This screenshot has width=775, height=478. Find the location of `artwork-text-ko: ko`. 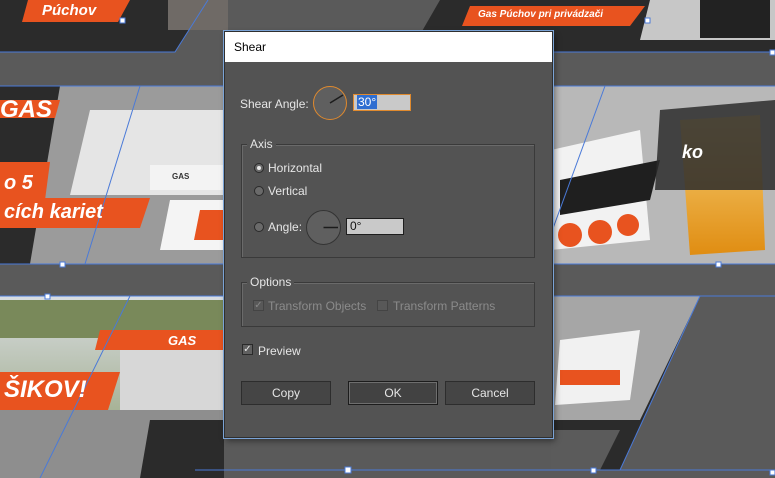

artwork-text-ko: ko is located at coordinates (693, 152).